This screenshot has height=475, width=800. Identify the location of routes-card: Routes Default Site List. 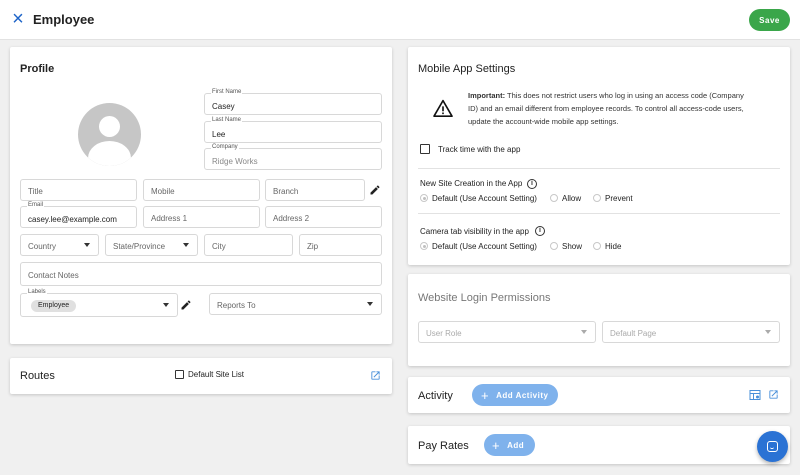
(201, 376).